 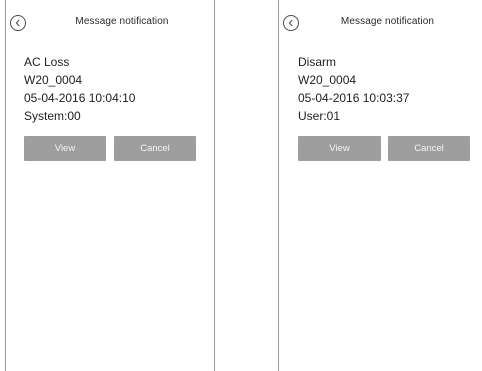 What do you see at coordinates (319, 116) in the screenshot?
I see `event-source: User:01` at bounding box center [319, 116].